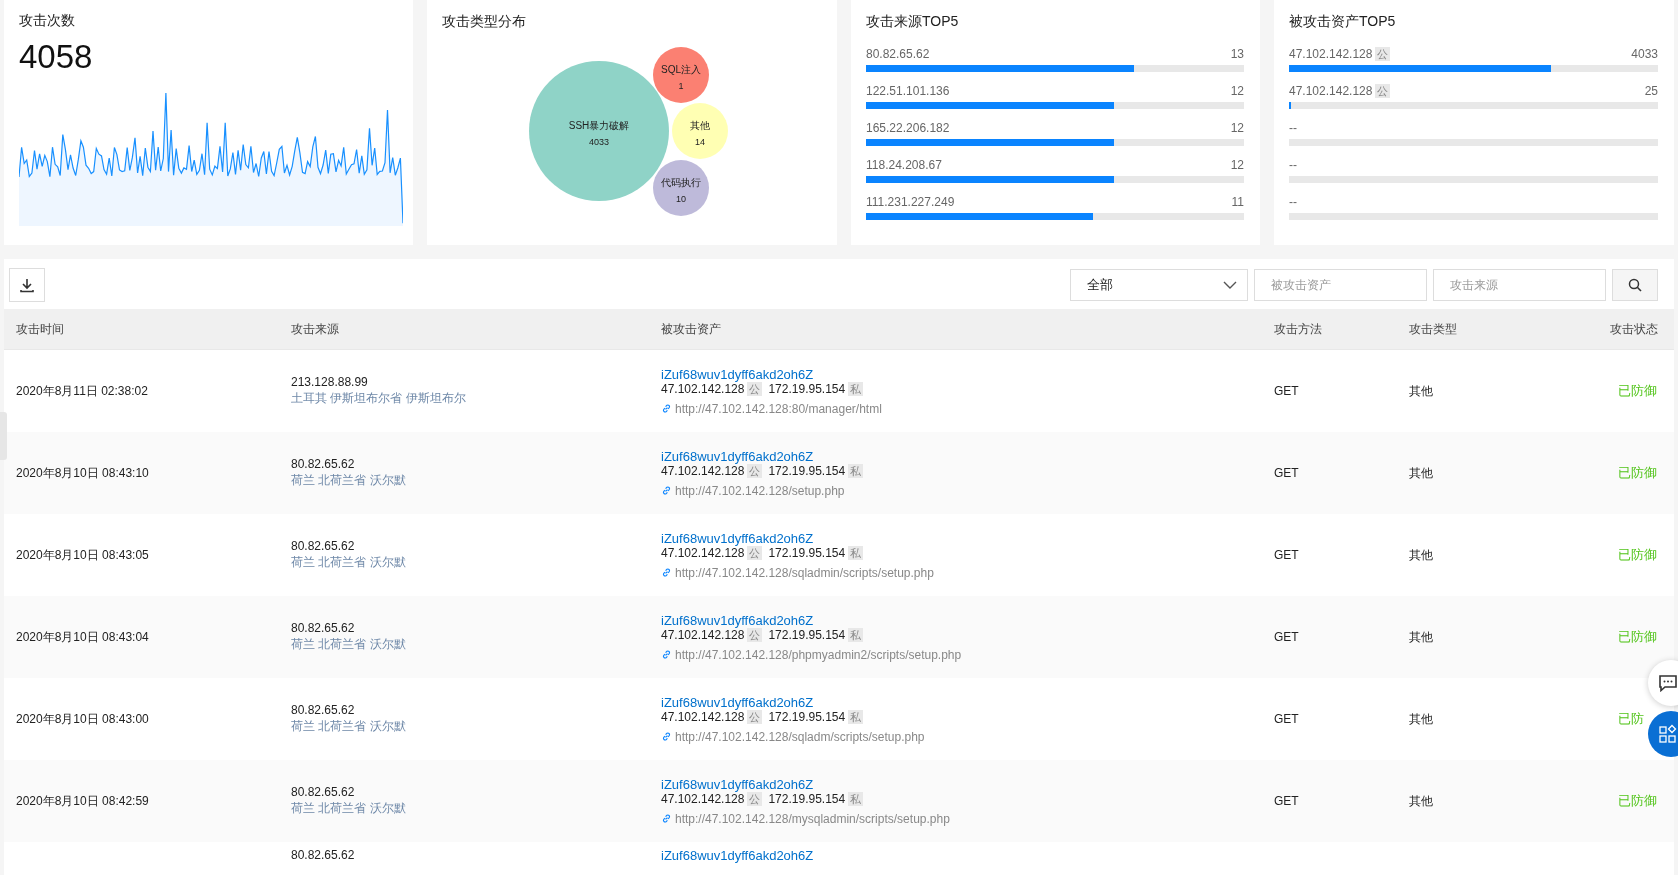  I want to click on item-label: 122.51.101.136, so click(908, 91).